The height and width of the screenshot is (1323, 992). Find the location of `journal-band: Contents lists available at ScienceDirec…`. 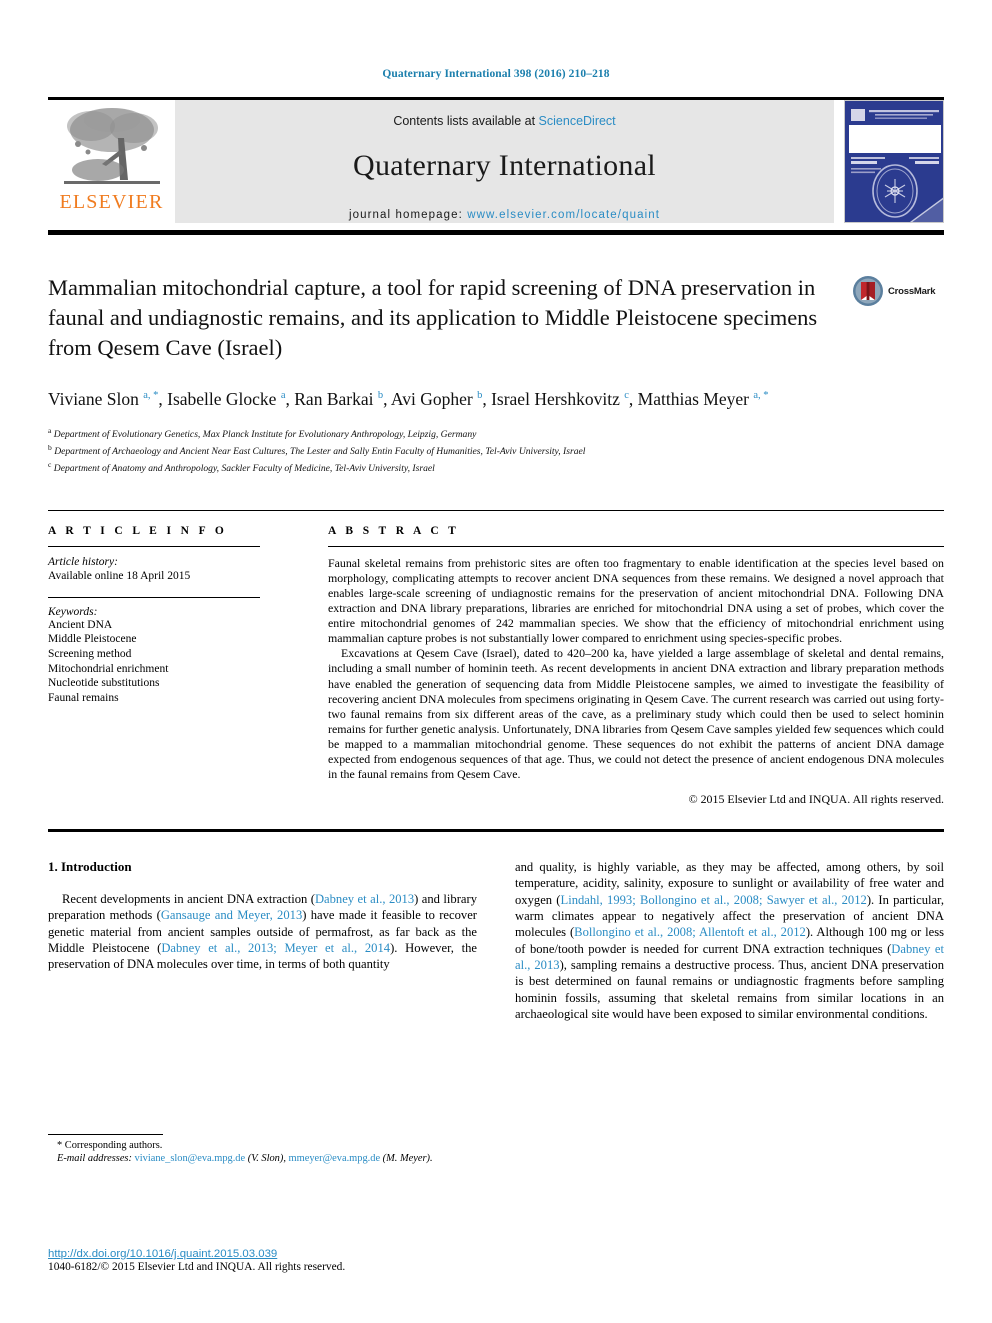

journal-band: Contents lists available at ScienceDirec… is located at coordinates (504, 161).